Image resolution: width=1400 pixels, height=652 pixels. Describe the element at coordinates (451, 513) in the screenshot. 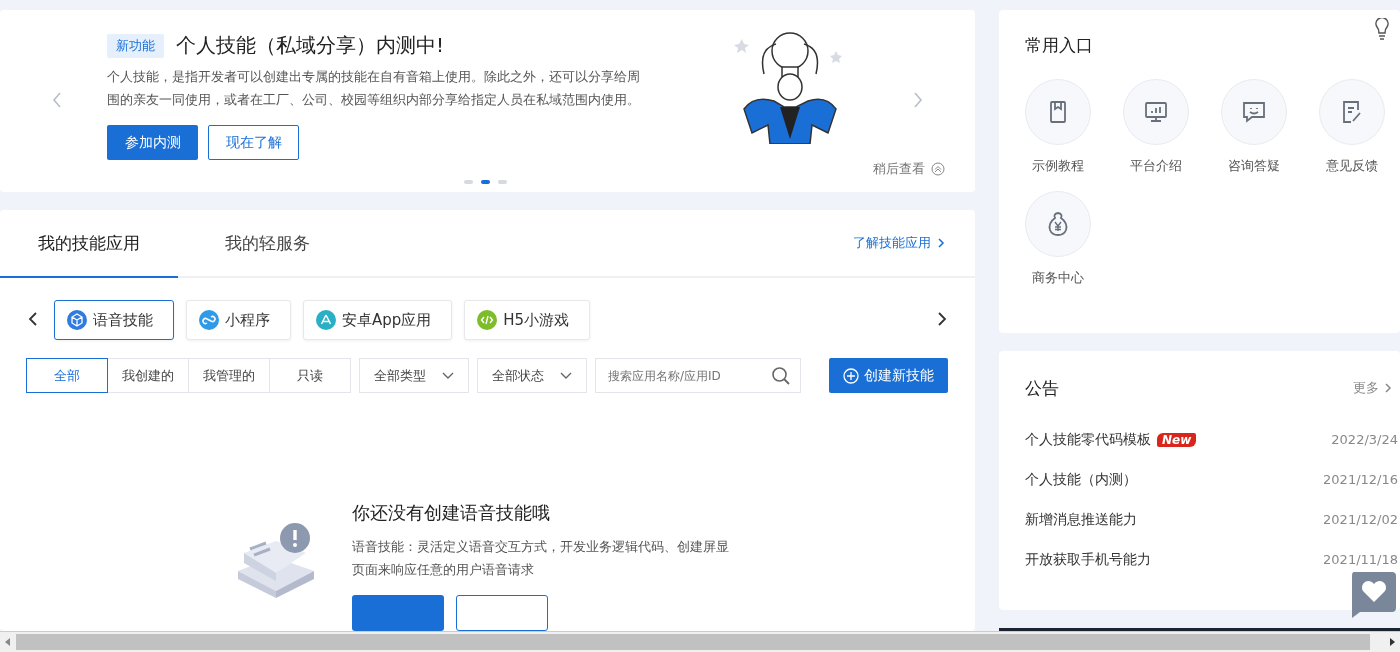

I see `empty-state-title: 你还没有创建语音技能哦` at that location.